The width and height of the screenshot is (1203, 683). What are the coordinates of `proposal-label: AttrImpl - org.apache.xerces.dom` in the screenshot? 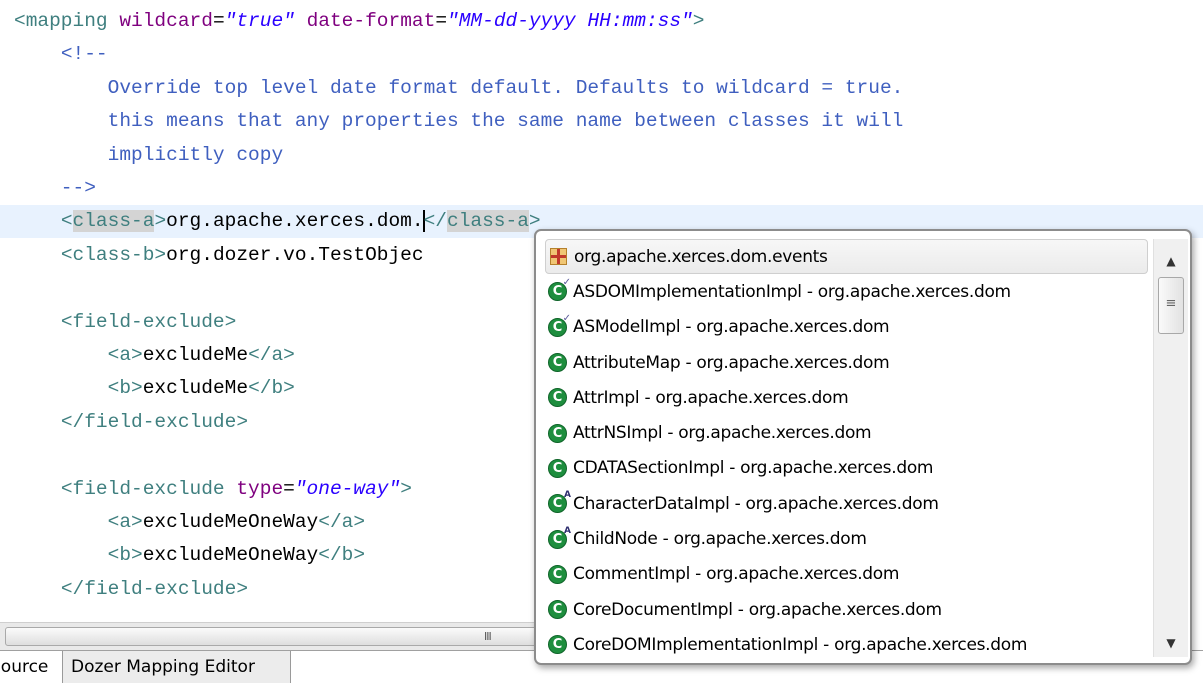 It's located at (711, 397).